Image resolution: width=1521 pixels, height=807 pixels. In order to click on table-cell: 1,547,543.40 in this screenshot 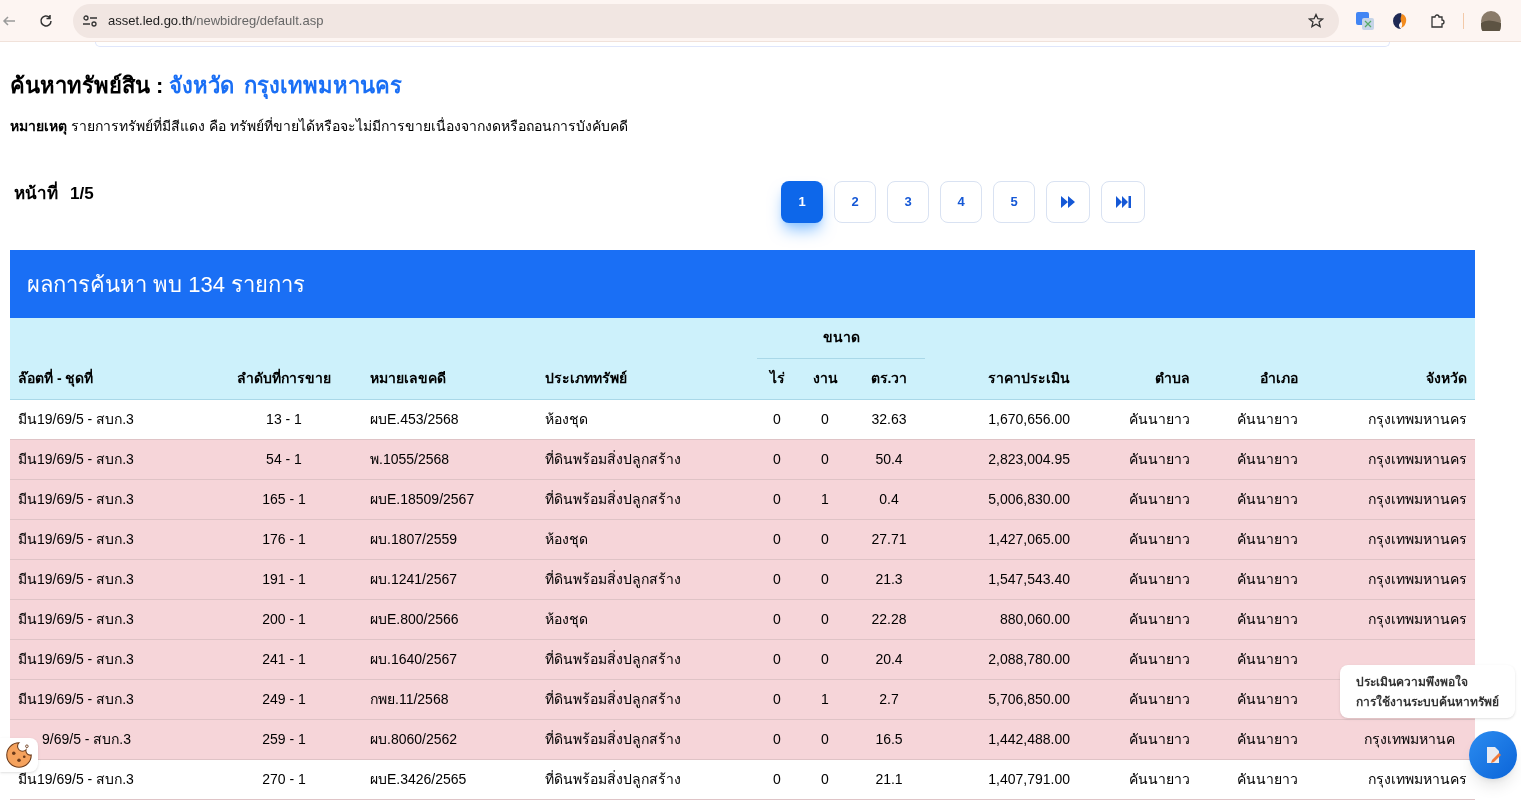, I will do `click(1029, 578)`.